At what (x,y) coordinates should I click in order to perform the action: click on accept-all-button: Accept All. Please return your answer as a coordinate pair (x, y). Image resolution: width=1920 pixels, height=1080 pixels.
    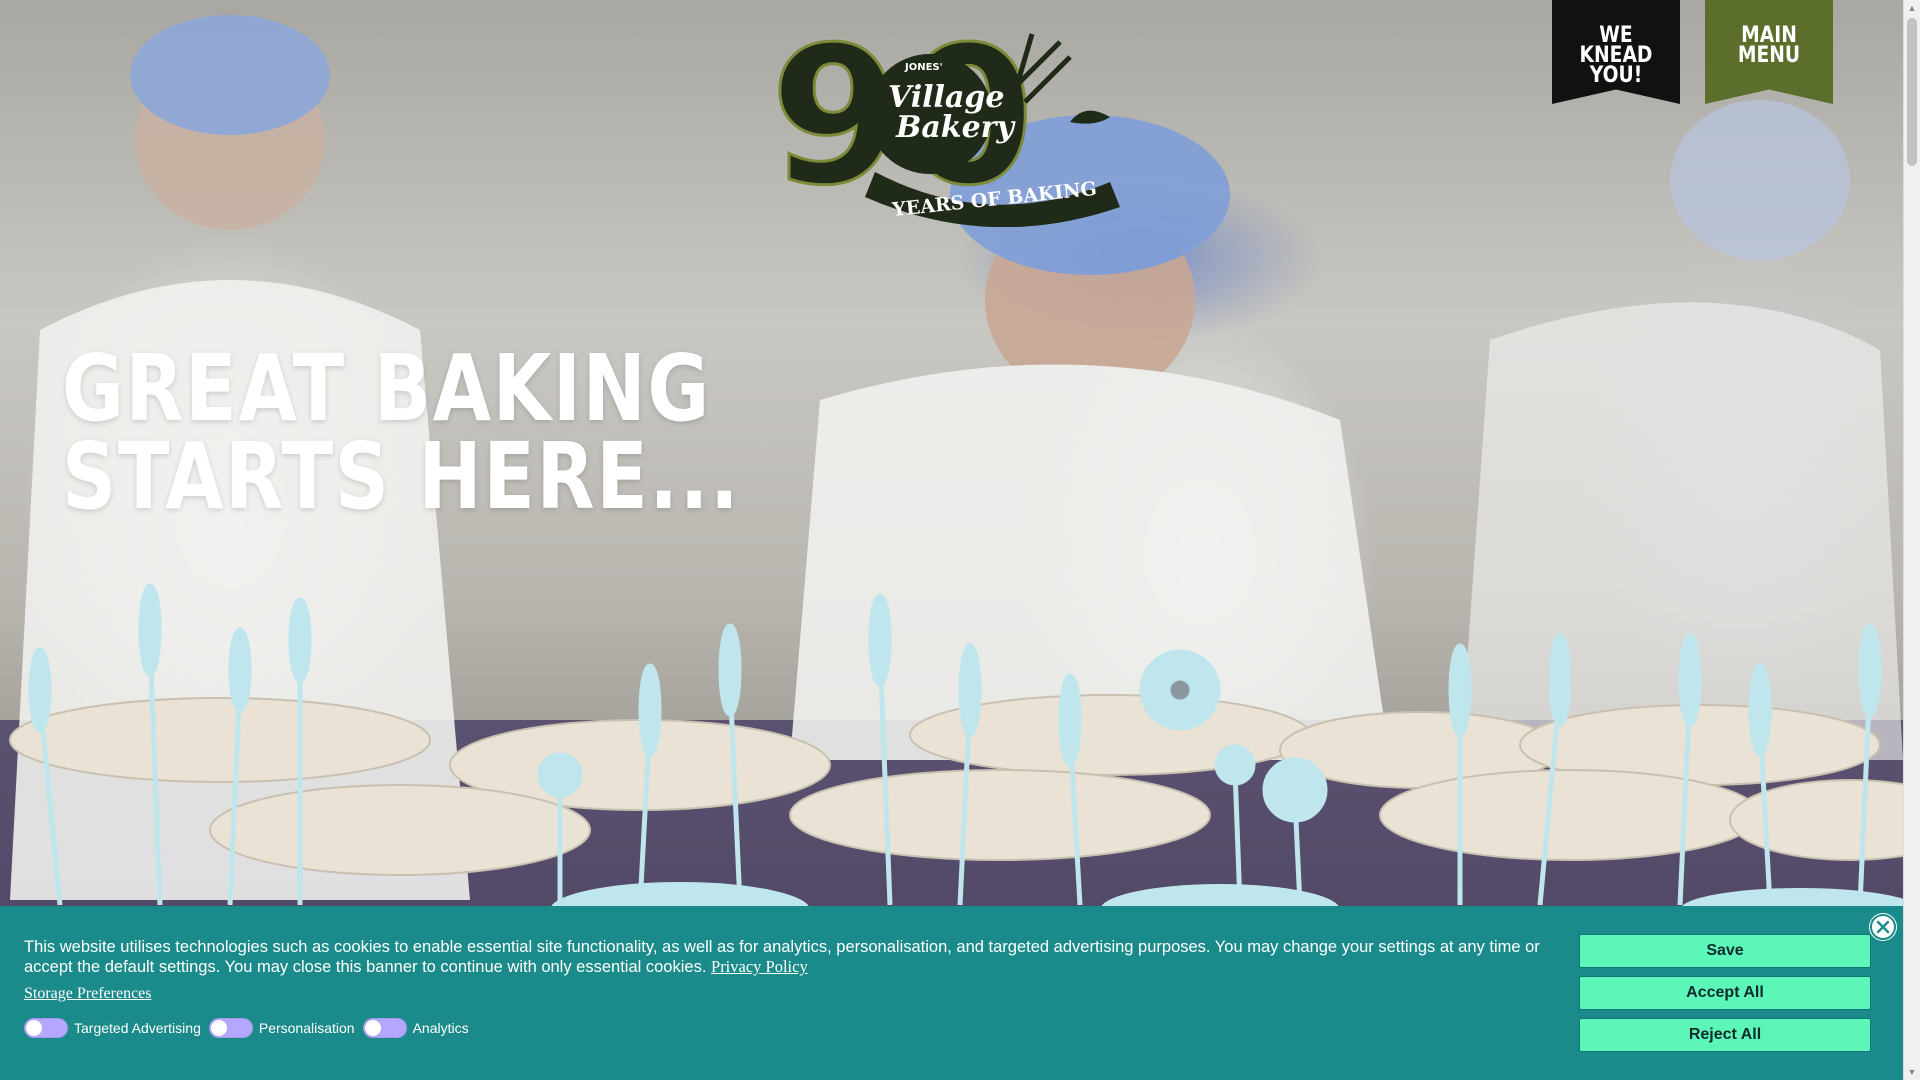
    Looking at the image, I should click on (1725, 993).